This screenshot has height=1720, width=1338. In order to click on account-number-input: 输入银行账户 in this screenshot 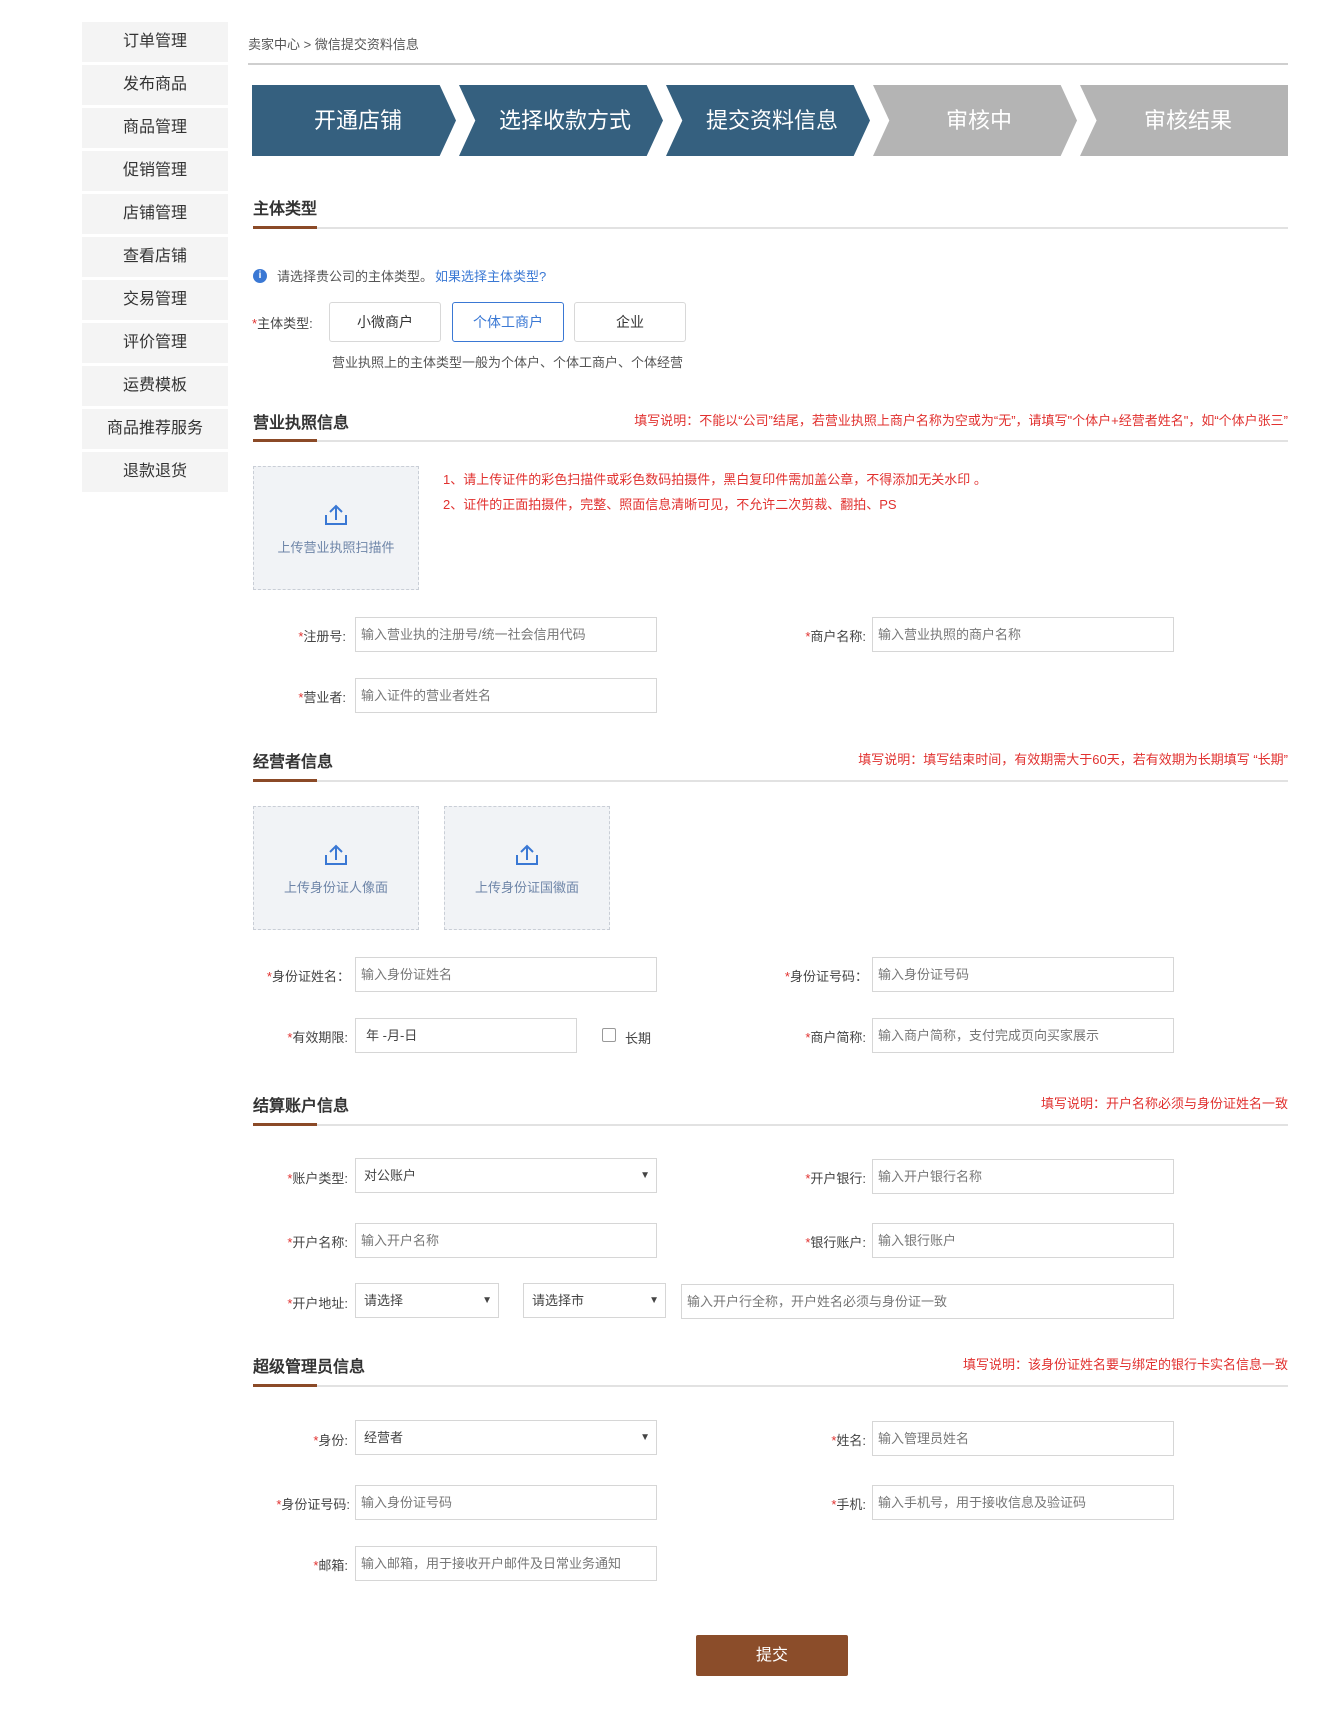, I will do `click(1023, 1240)`.